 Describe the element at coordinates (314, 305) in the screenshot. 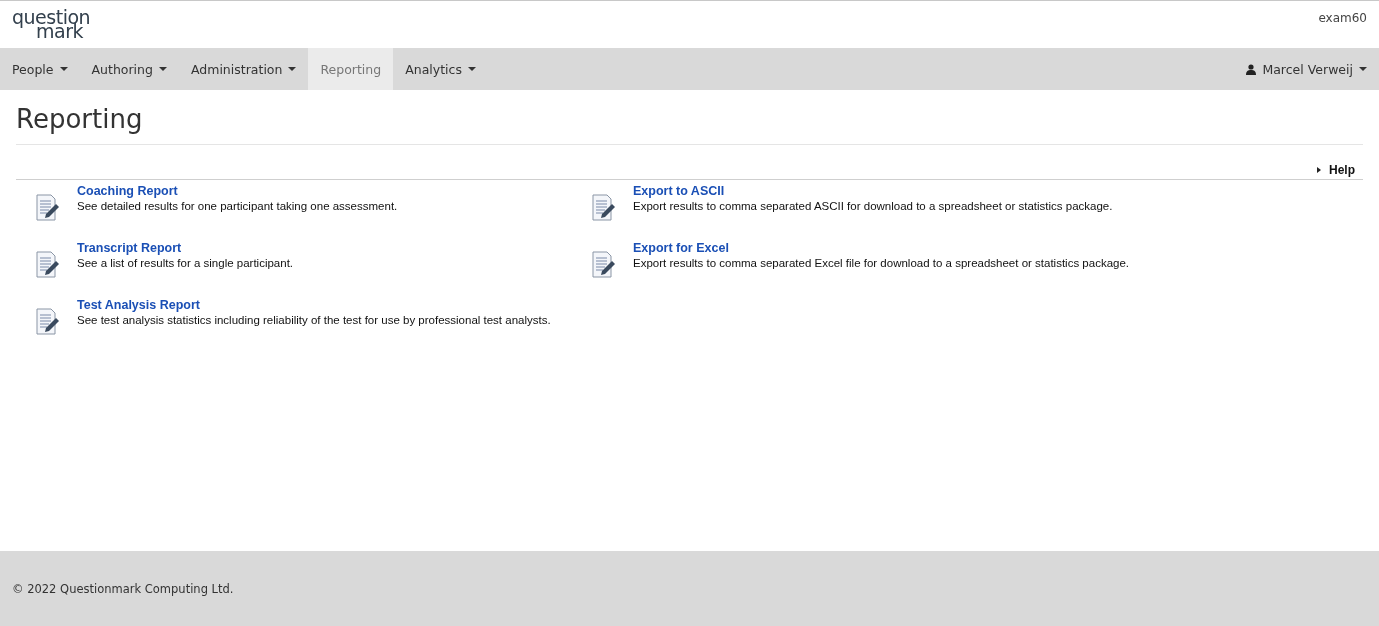

I see `report-link: Test Analysis Report` at that location.